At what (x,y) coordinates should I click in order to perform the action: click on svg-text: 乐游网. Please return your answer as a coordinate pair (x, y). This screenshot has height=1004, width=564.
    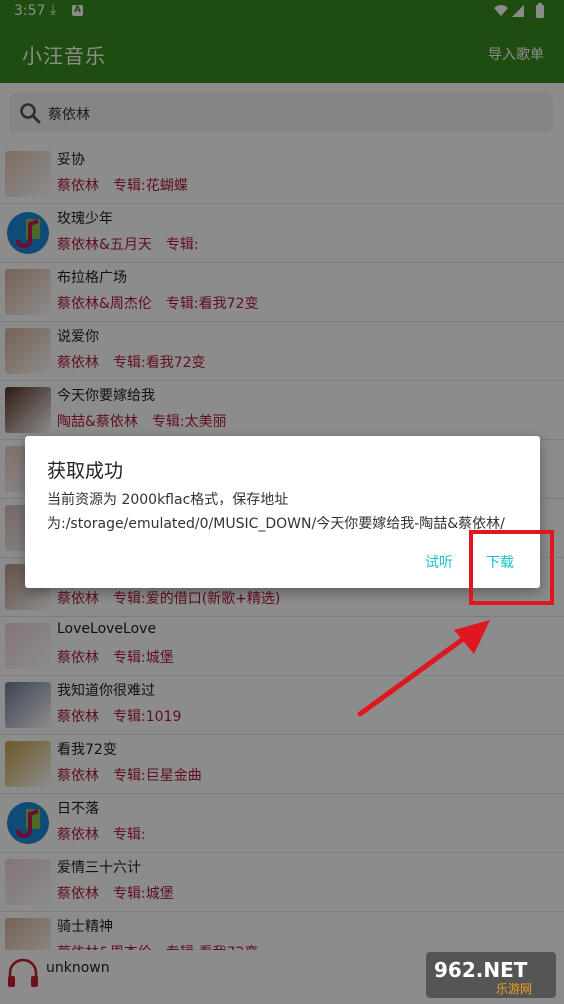
    Looking at the image, I should click on (514, 989).